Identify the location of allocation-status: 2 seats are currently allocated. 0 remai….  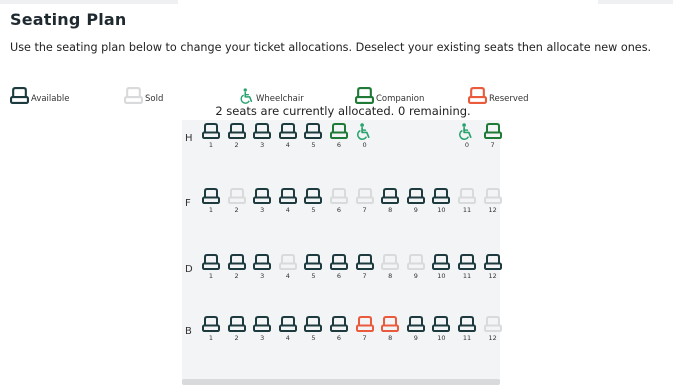
(343, 111).